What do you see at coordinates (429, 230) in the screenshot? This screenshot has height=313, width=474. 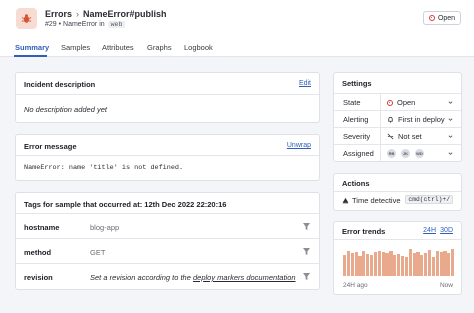 I see `range-24h-button: 24H` at bounding box center [429, 230].